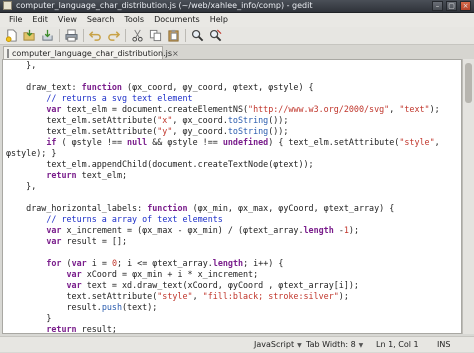  Describe the element at coordinates (96, 329) in the screenshot. I see `code-token: result;` at that location.